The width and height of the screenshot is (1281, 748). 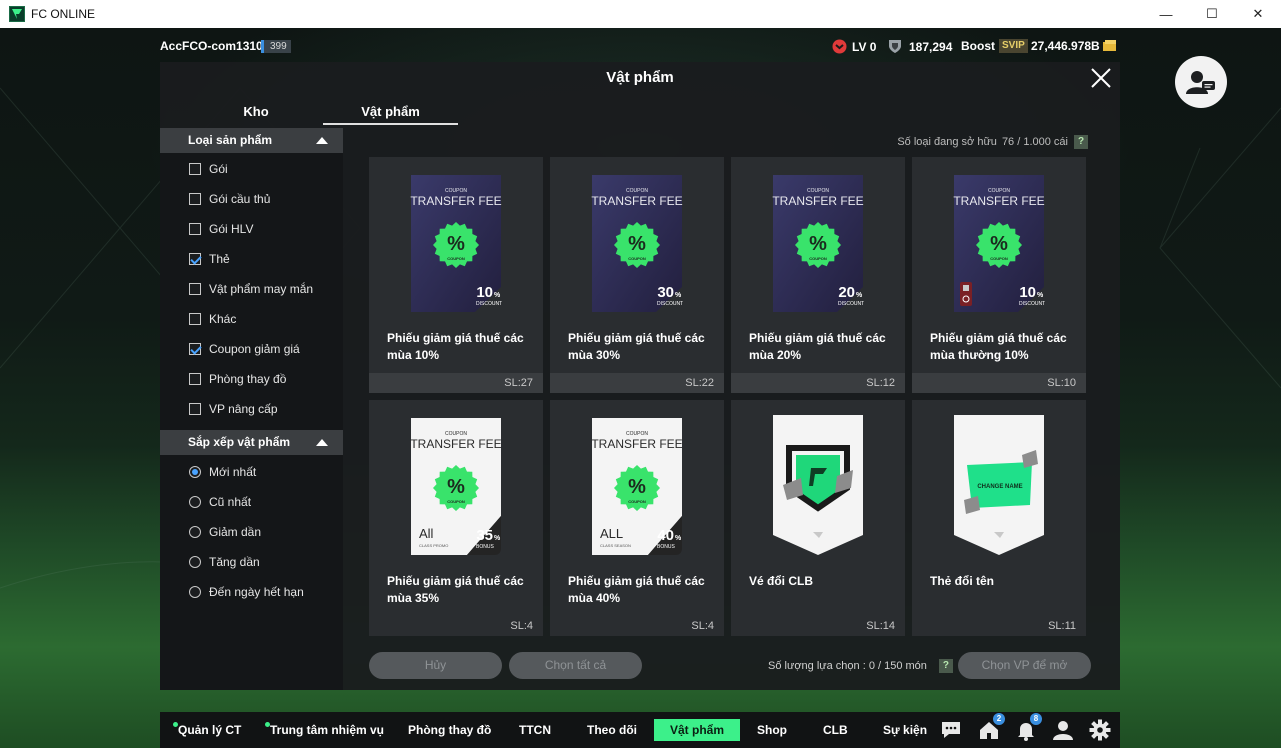 I want to click on boost-stat: Boost SVIP, so click(x=994, y=46).